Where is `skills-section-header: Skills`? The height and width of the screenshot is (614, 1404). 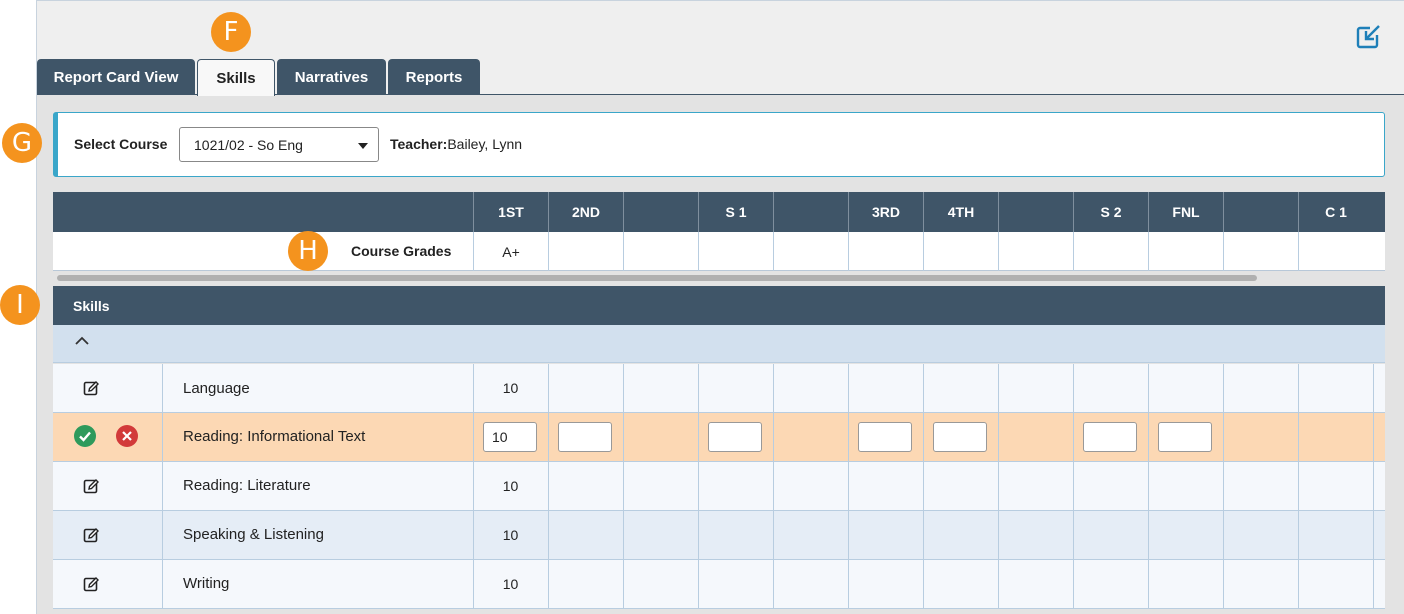 skills-section-header: Skills is located at coordinates (719, 305).